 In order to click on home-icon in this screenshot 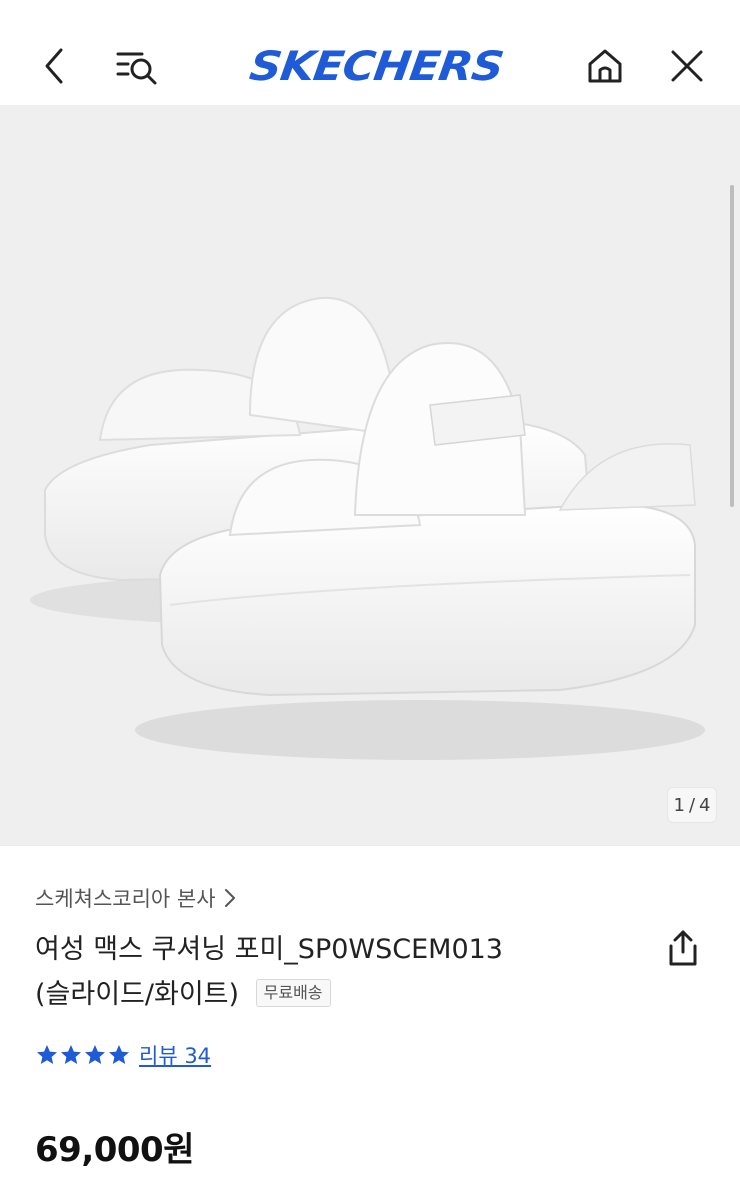, I will do `click(605, 66)`.